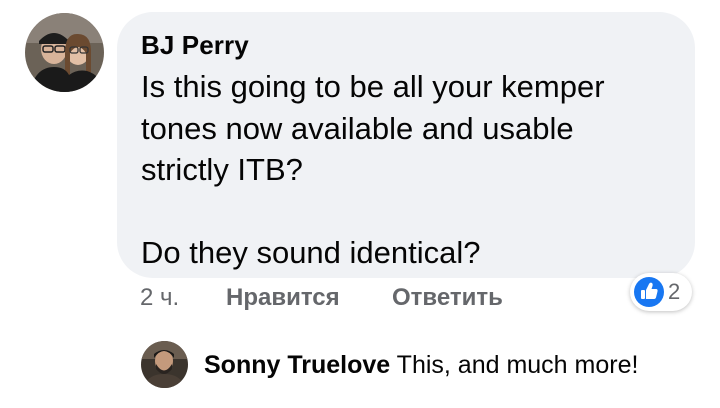 The height and width of the screenshot is (408, 720). What do you see at coordinates (649, 292) in the screenshot?
I see `like-icon` at bounding box center [649, 292].